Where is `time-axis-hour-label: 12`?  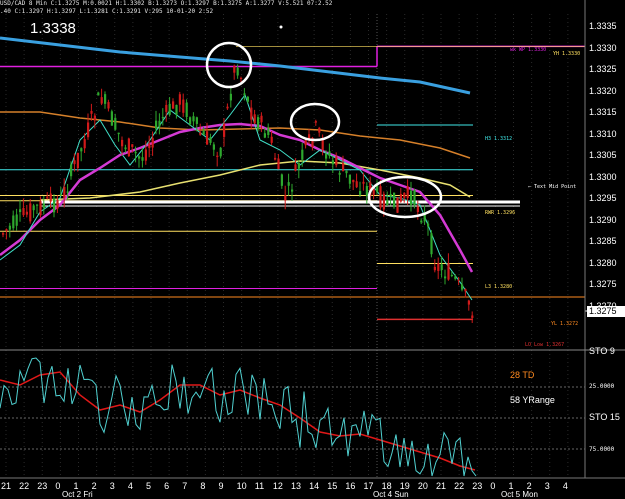 time-axis-hour-label: 12 is located at coordinates (277, 486).